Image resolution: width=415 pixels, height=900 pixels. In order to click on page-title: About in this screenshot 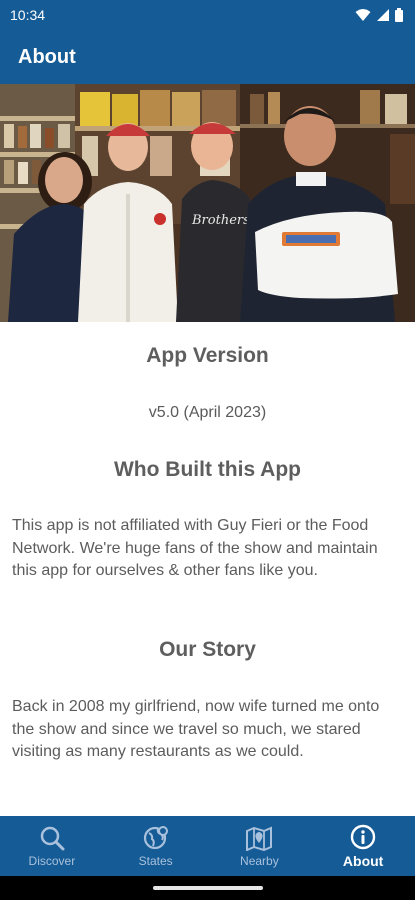, I will do `click(47, 56)`.